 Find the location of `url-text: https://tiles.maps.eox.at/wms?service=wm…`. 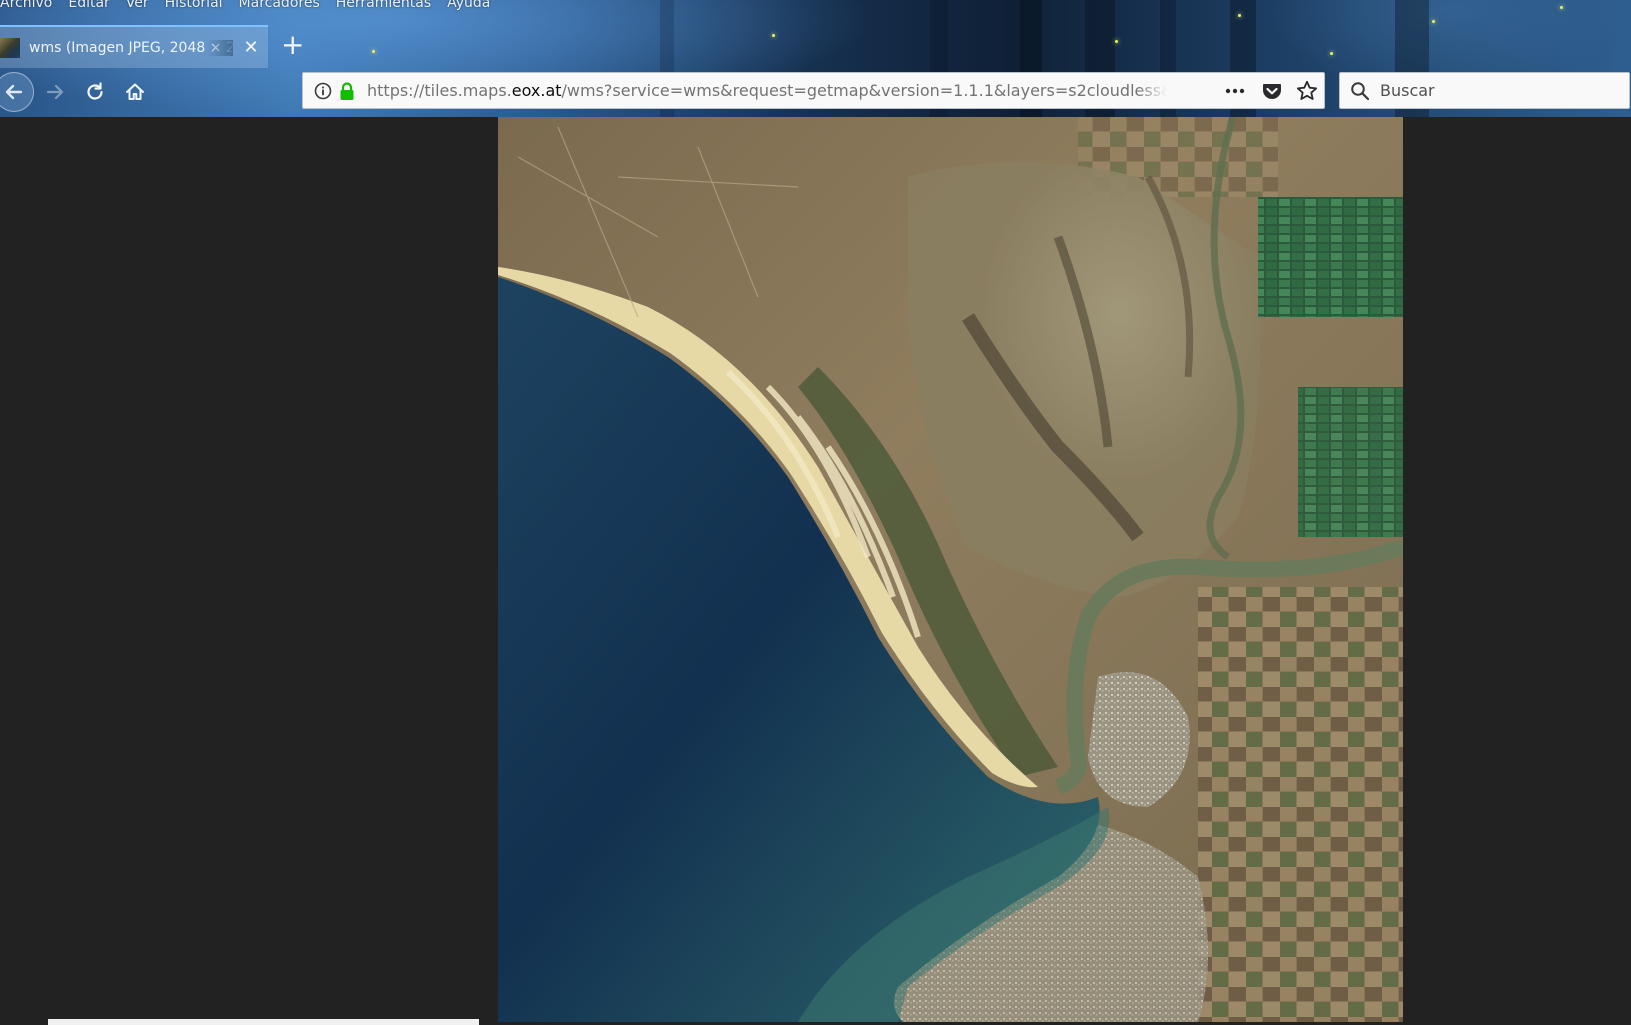

url-text: https://tiles.maps.eox.at/wms?service=wm… is located at coordinates (767, 90).